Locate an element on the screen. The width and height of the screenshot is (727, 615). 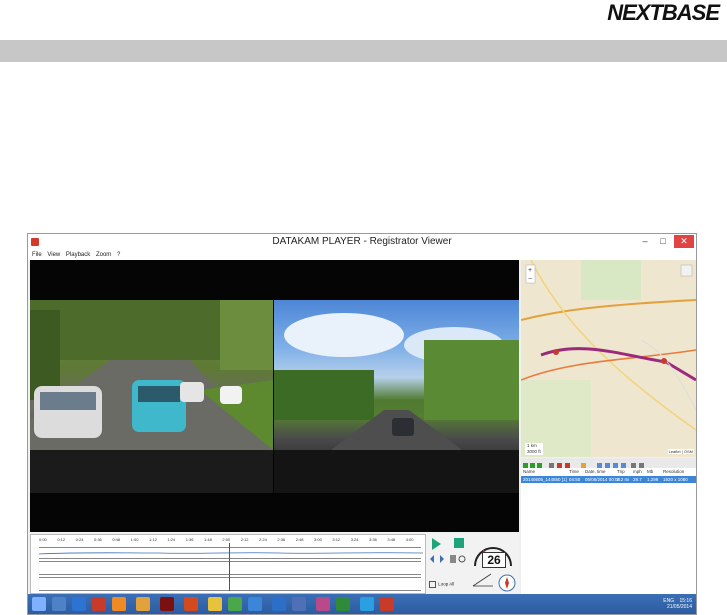
front-camera-scene is located at coordinates (151, 396).